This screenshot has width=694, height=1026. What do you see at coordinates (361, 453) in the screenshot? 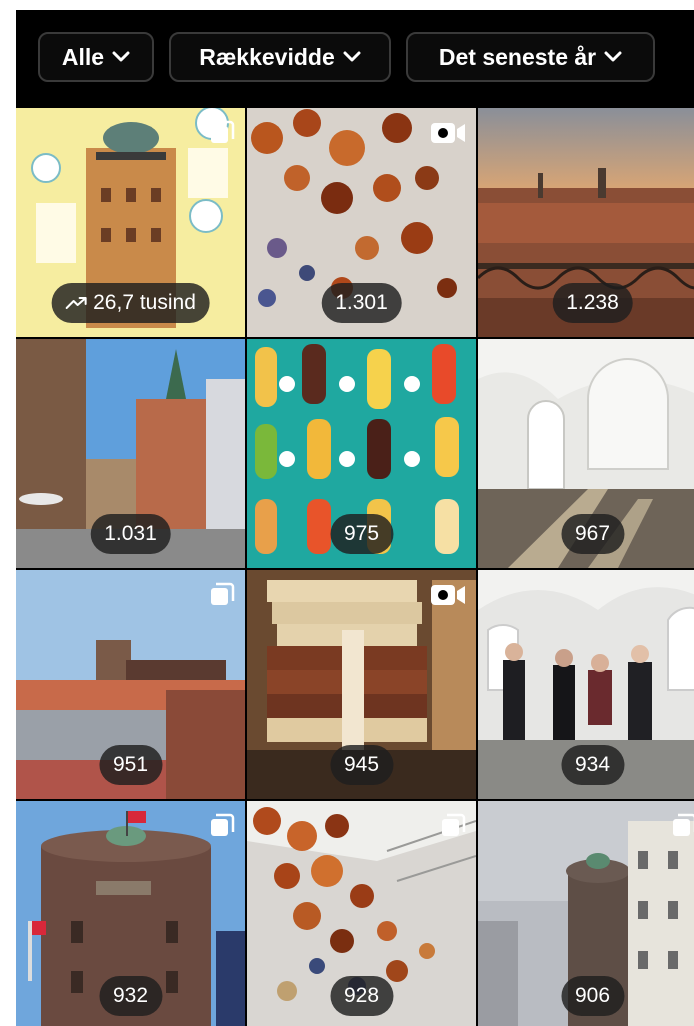
I see `post-tile: 975` at bounding box center [361, 453].